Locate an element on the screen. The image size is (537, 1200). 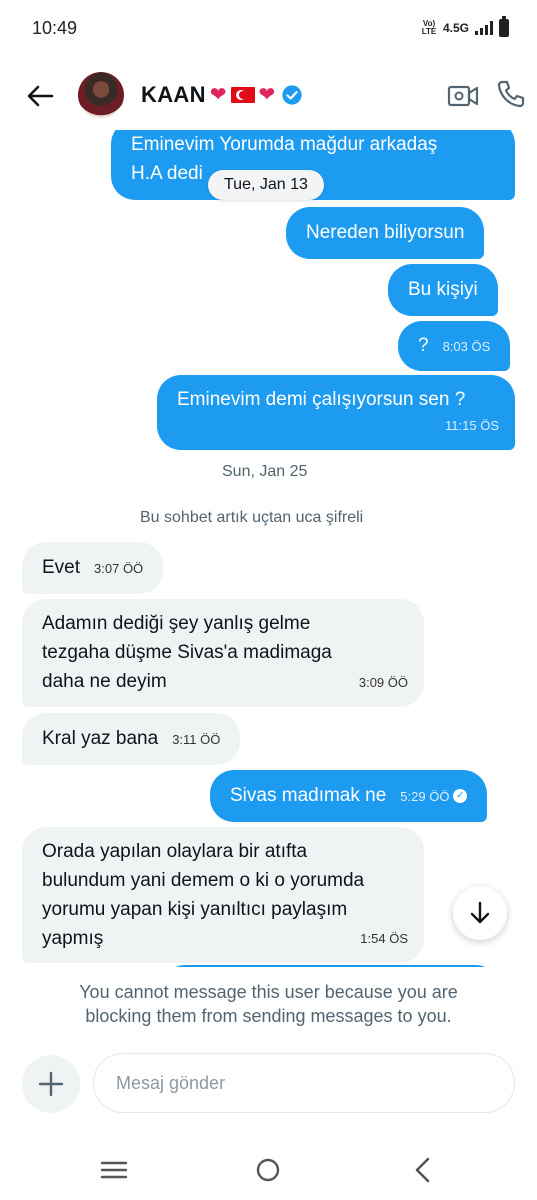
battery-icon is located at coordinates (504, 26).